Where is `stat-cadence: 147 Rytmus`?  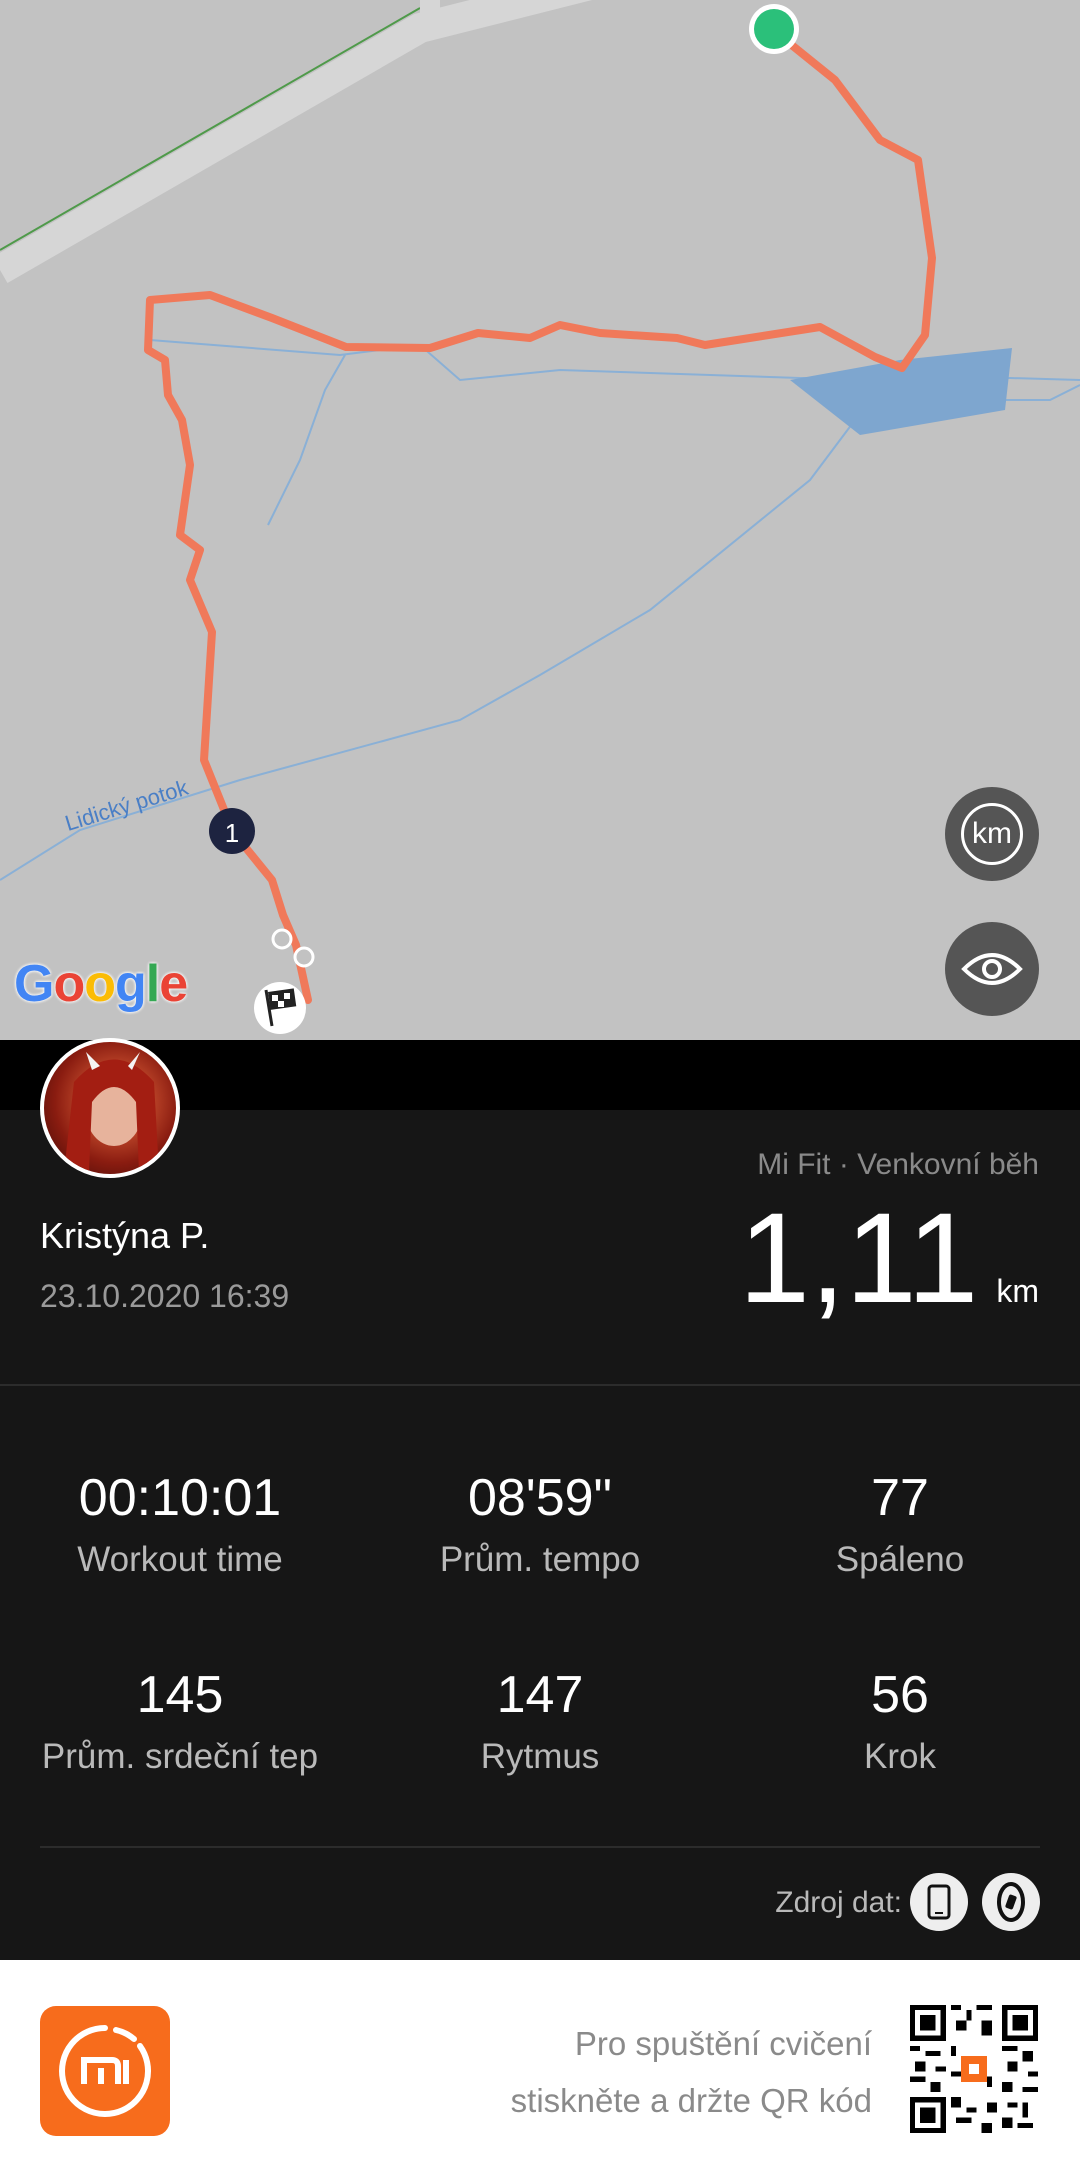
stat-cadence: 147 Rytmus is located at coordinates (540, 1723).